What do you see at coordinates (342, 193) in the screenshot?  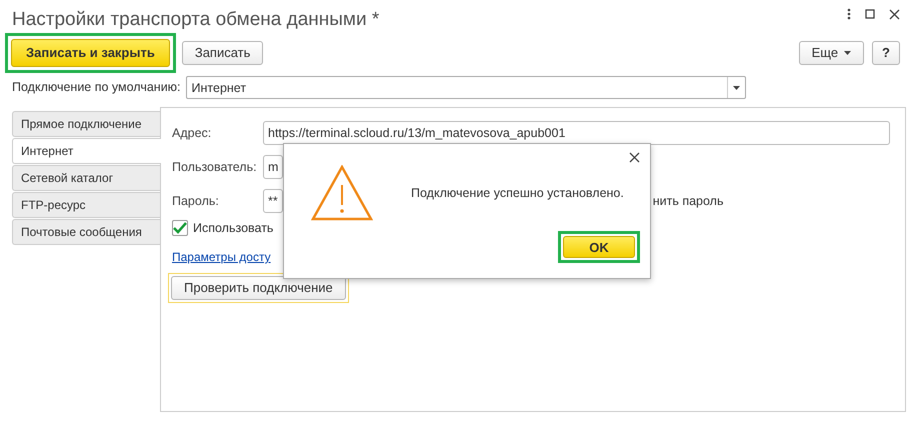 I see `warning-icon` at bounding box center [342, 193].